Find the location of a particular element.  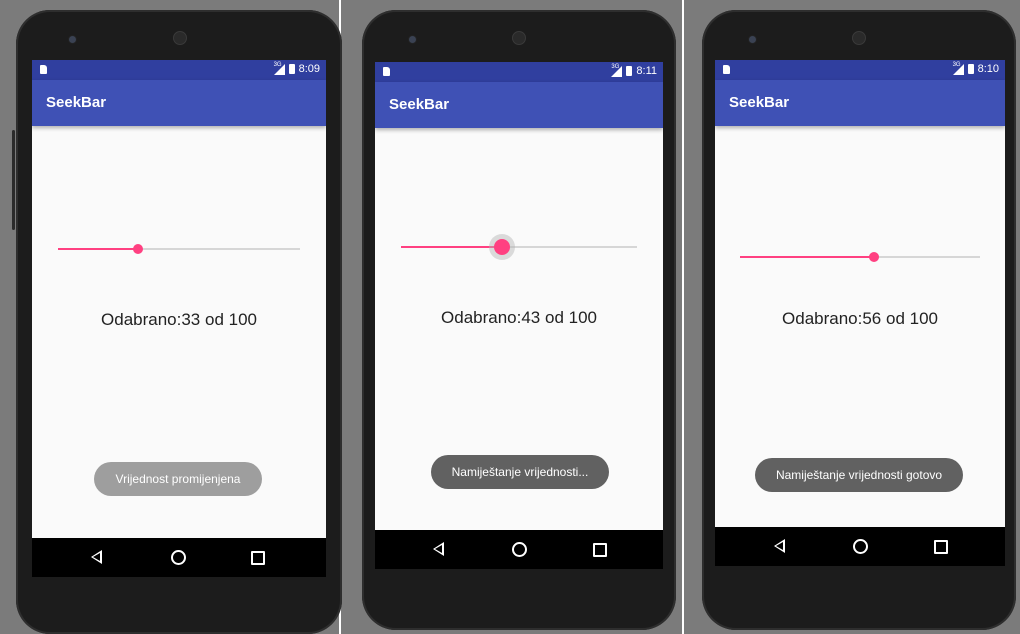

side-button is located at coordinates (13, 180).